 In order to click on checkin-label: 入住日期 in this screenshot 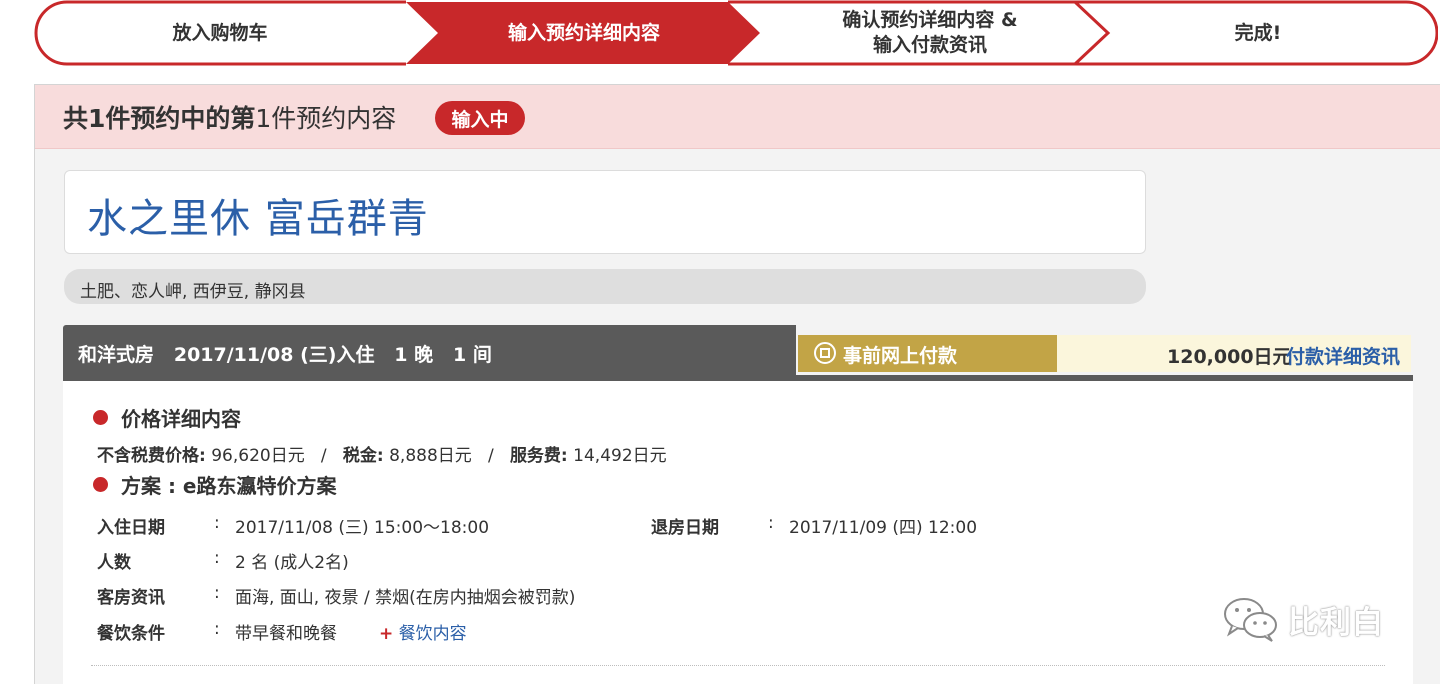, I will do `click(131, 528)`.